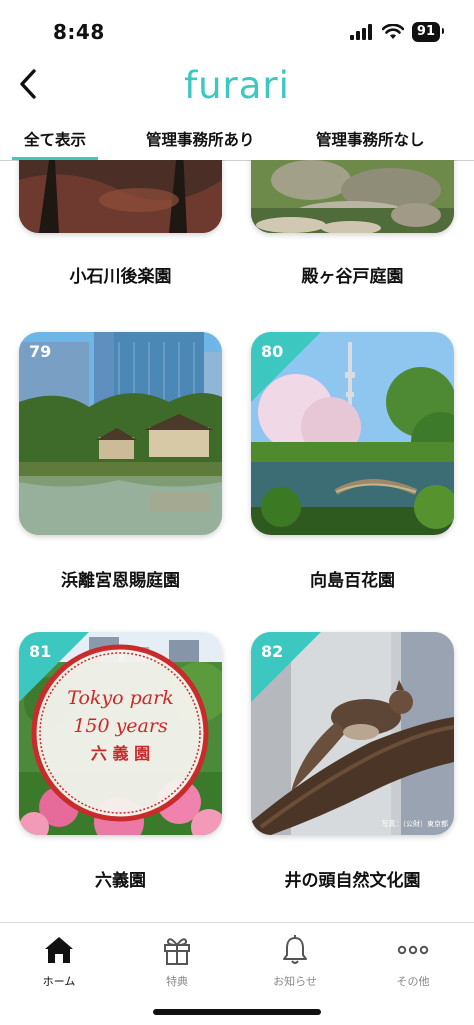  I want to click on tab-home: ホーム, so click(59, 960).